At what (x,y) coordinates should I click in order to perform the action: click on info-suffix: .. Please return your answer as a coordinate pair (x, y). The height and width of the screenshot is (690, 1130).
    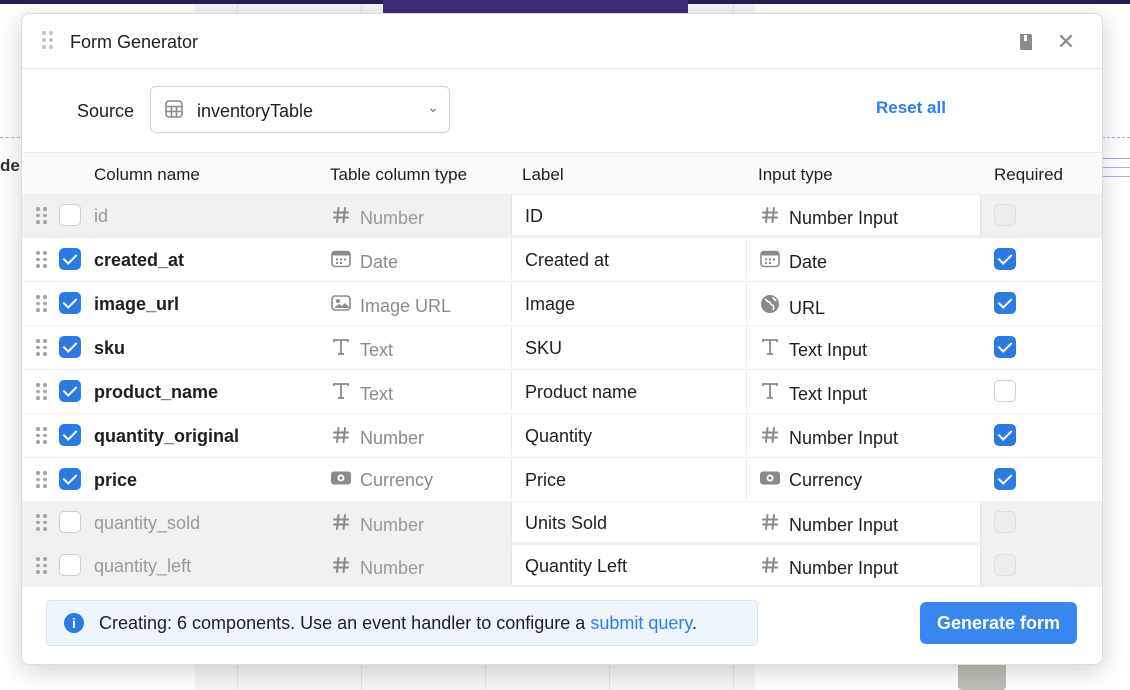
    Looking at the image, I should click on (695, 623).